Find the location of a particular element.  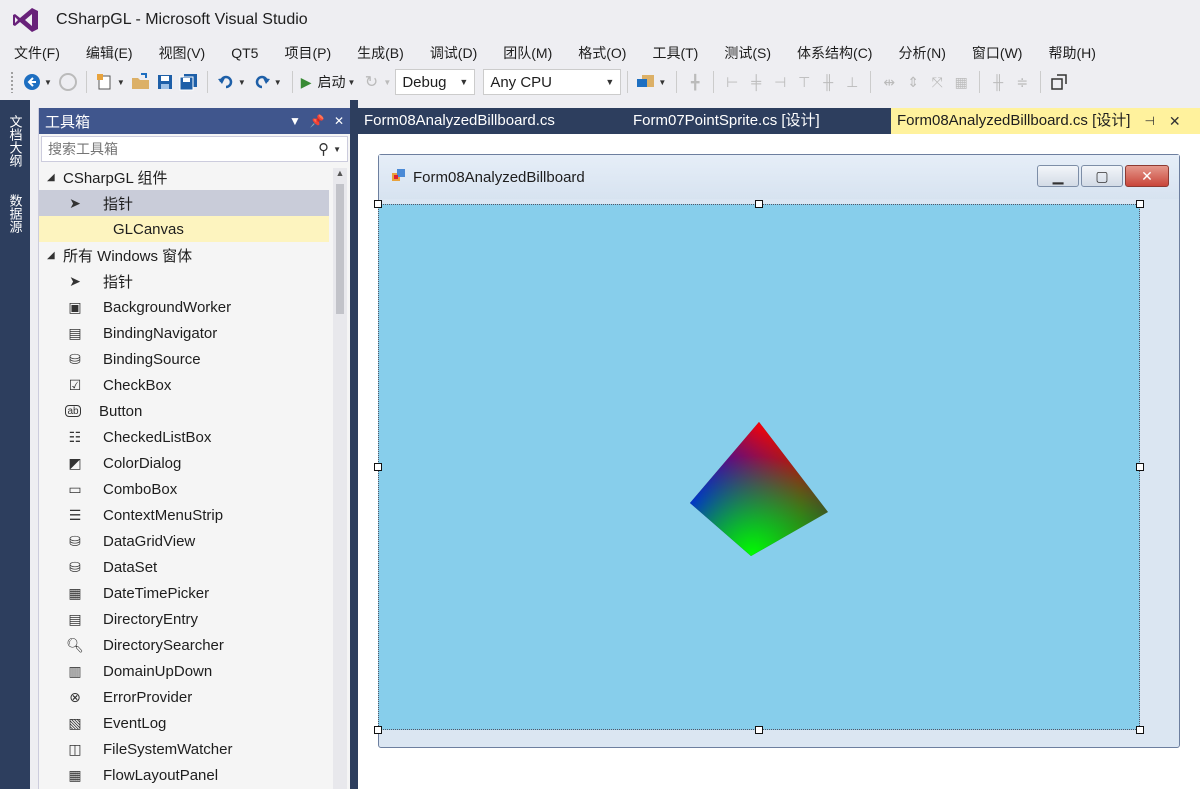

find-in-files-icon is located at coordinates (646, 82).